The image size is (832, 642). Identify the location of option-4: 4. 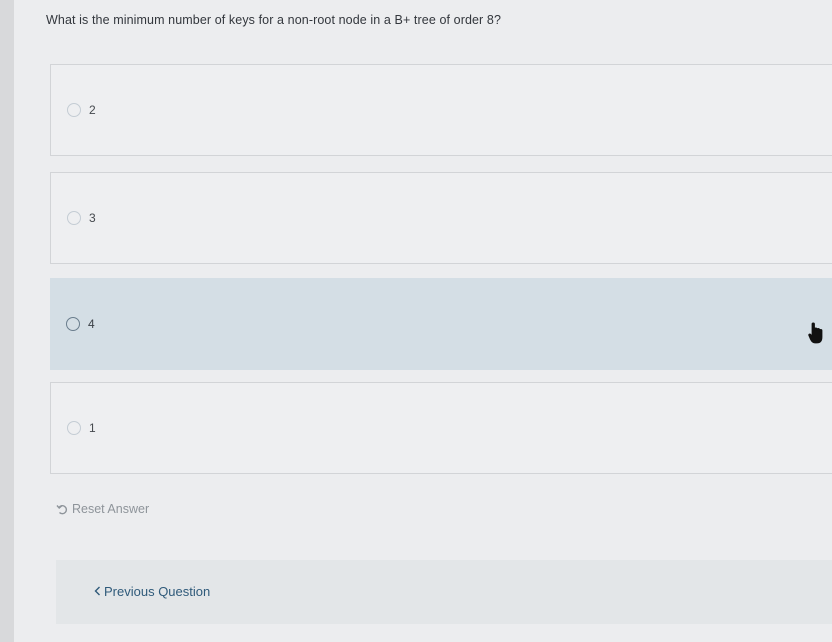
(441, 324).